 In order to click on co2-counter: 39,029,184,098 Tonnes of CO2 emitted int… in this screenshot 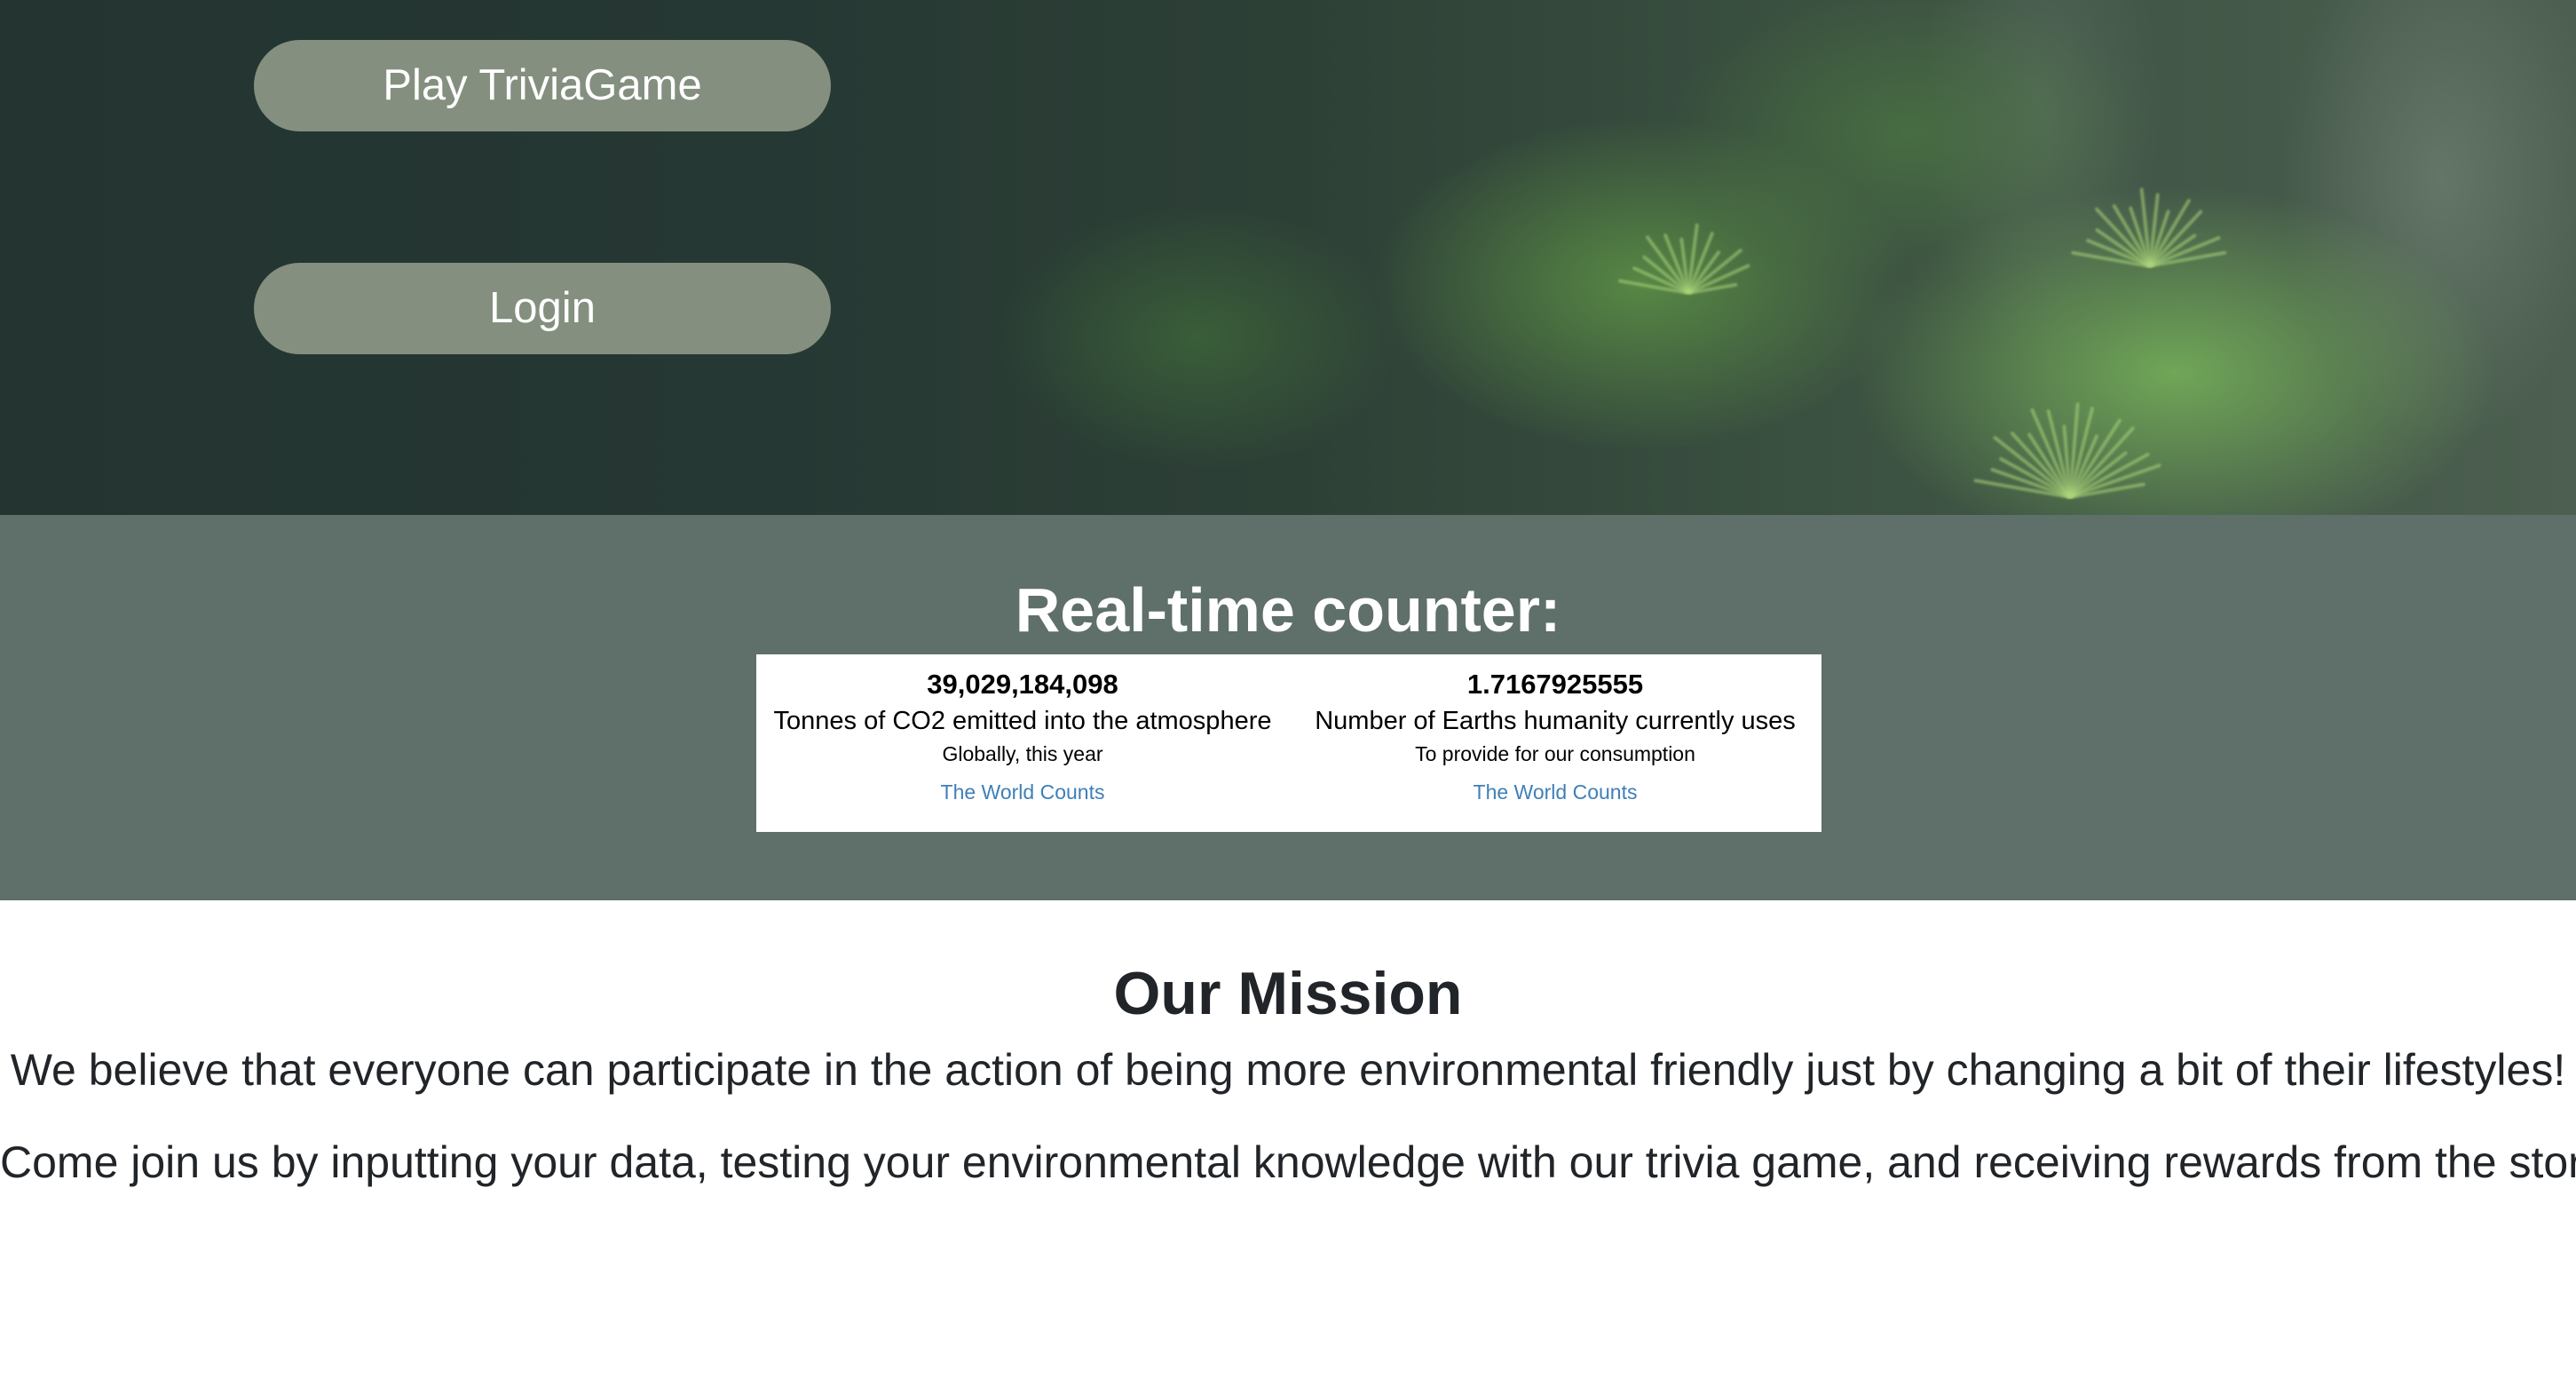, I will do `click(1022, 743)`.